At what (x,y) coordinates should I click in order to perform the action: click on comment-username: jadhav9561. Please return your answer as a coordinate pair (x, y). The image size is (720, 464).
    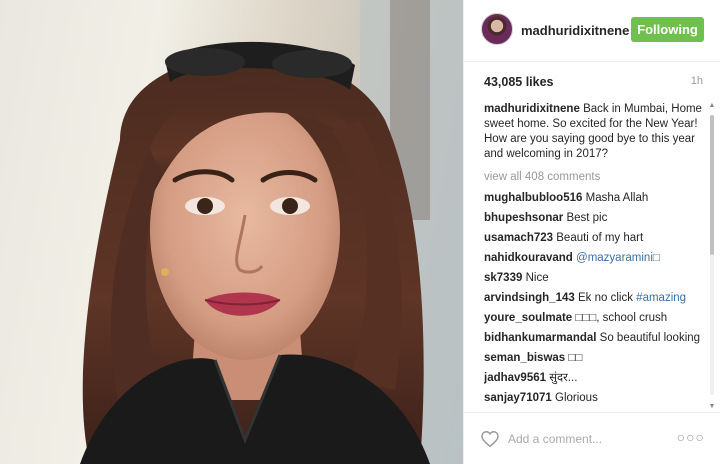
    Looking at the image, I should click on (515, 378).